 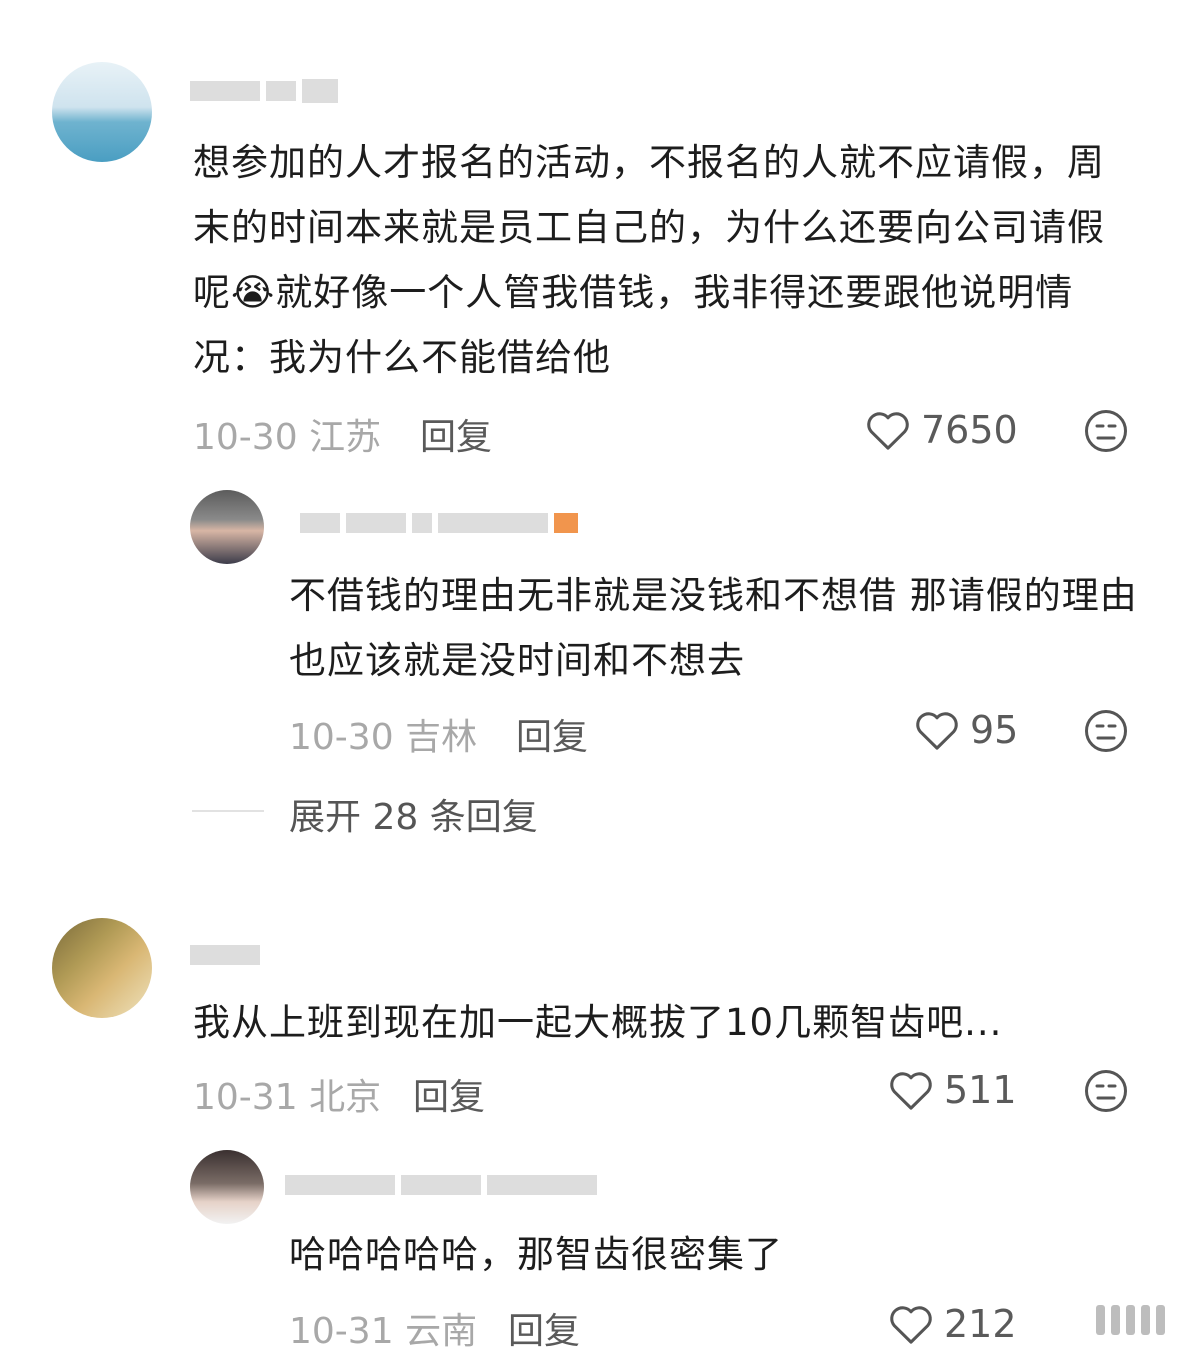 I want to click on comment-meta: 10-31 北京, so click(x=287, y=1094).